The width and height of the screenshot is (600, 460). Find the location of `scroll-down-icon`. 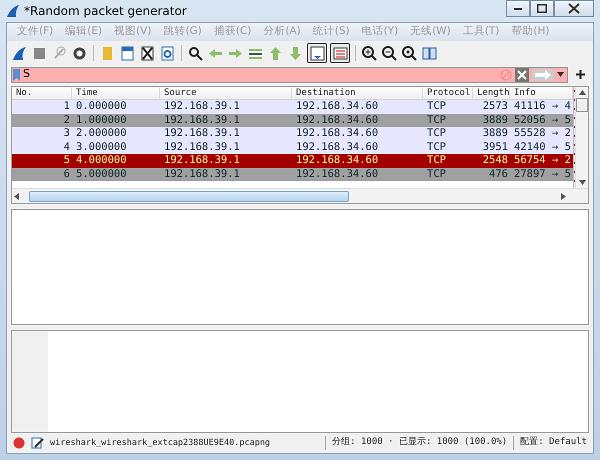

scroll-down-icon is located at coordinates (582, 182).